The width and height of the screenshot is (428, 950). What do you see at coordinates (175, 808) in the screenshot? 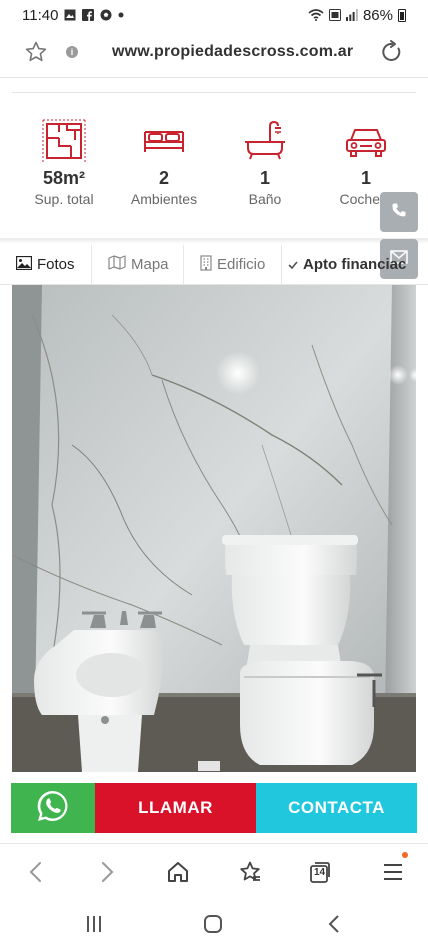
I see `call-button: LLAMAR` at bounding box center [175, 808].